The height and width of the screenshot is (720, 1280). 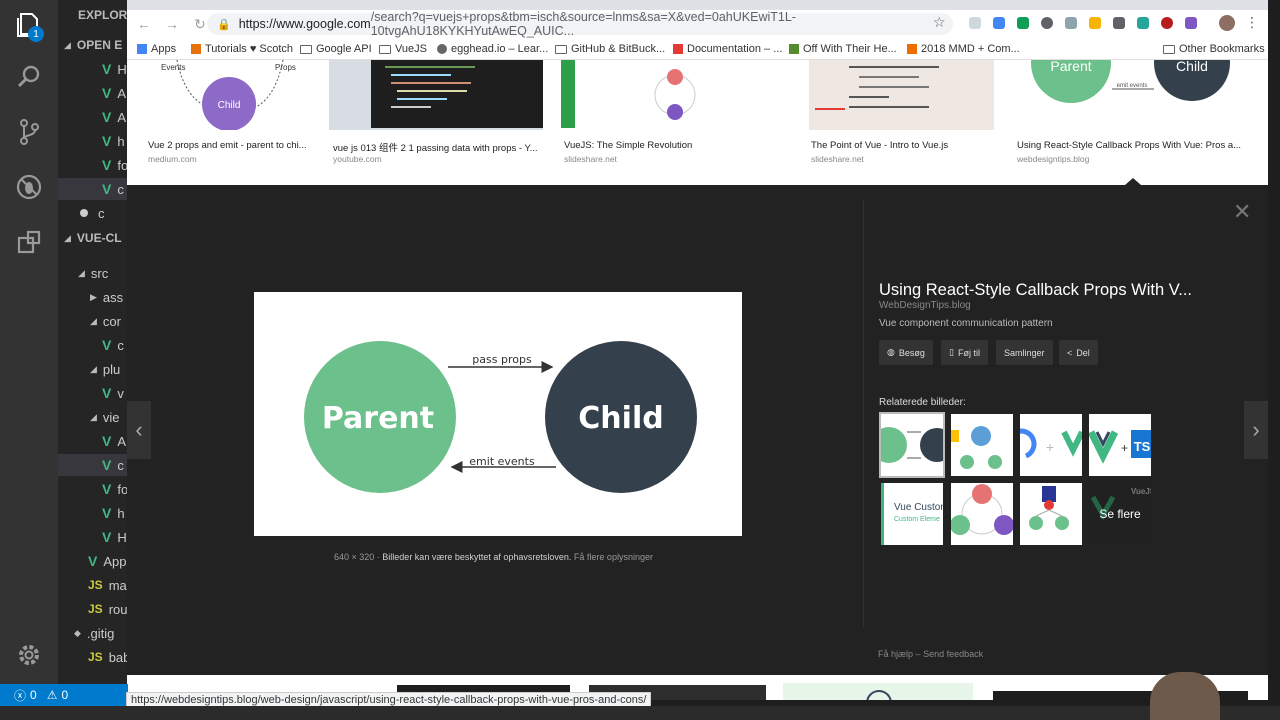 What do you see at coordinates (29, 187) in the screenshot?
I see `debug-icon` at bounding box center [29, 187].